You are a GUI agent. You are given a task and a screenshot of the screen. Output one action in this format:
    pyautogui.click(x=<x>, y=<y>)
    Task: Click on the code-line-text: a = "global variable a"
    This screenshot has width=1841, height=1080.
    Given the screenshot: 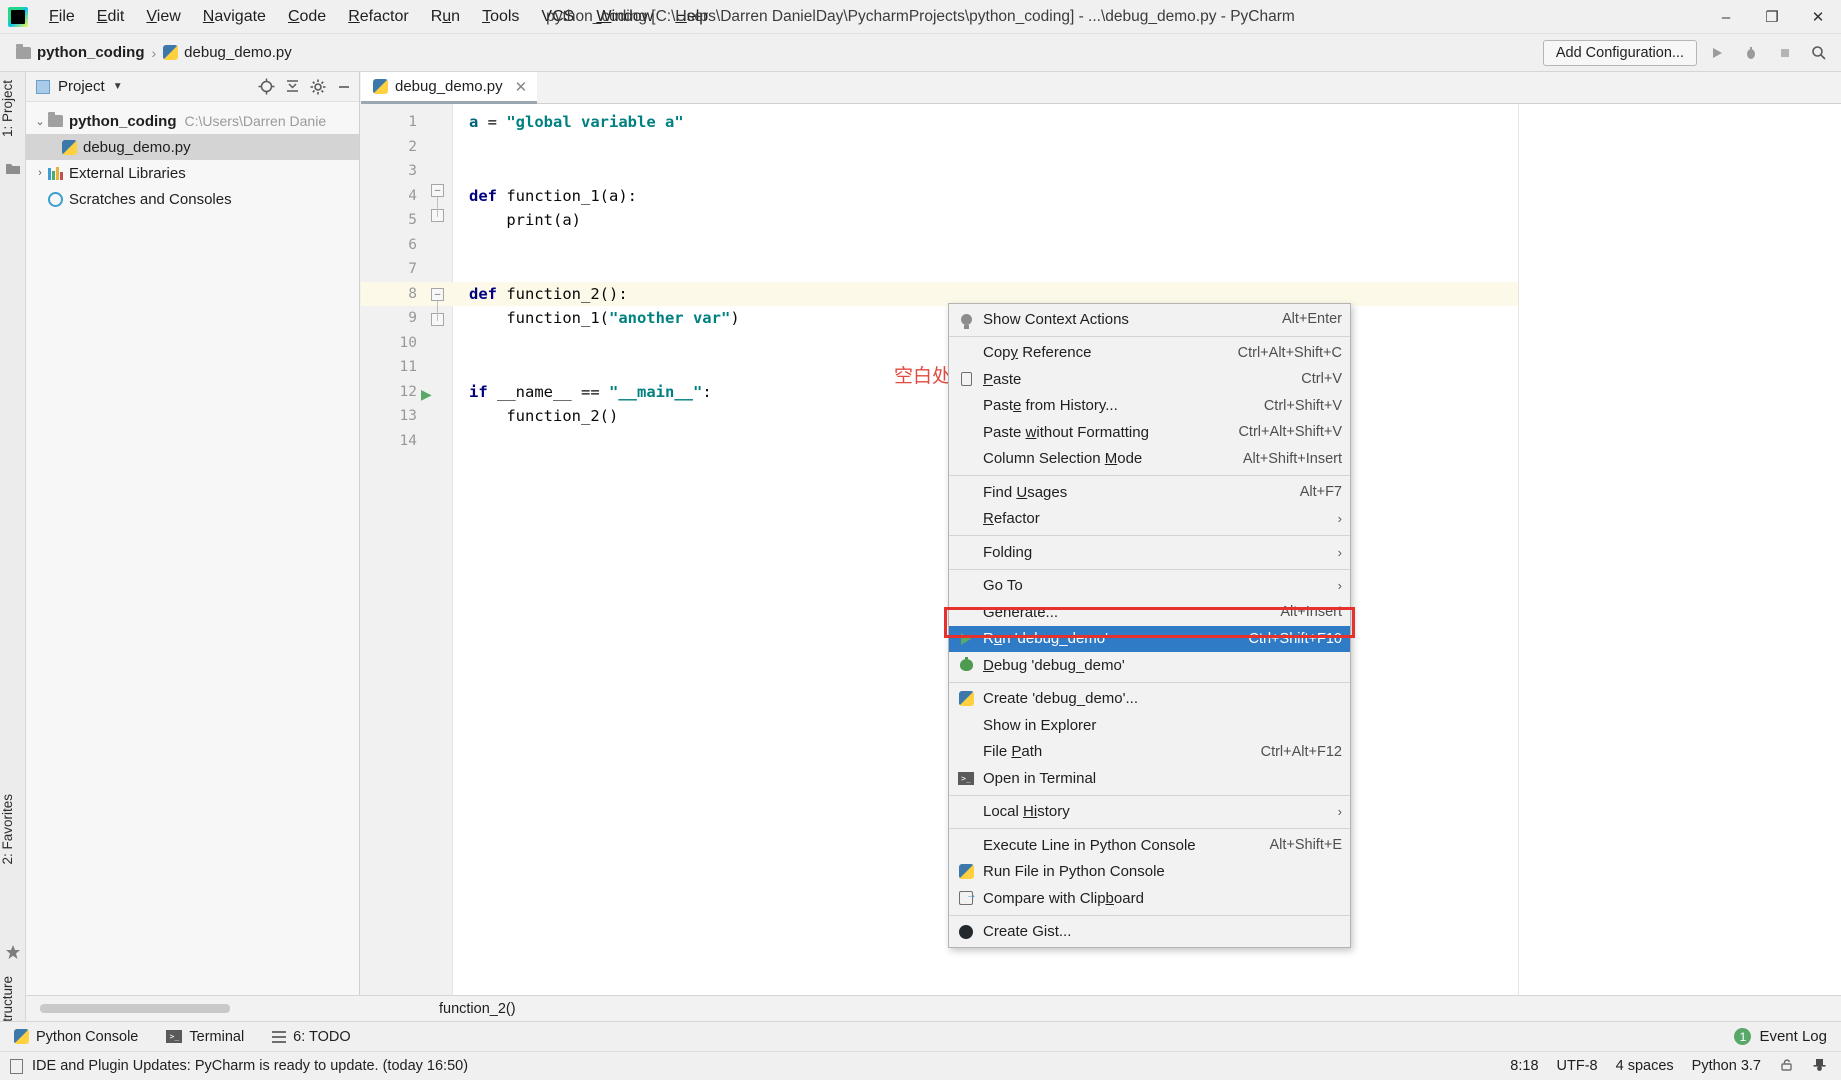 What is the action you would take?
    pyautogui.click(x=576, y=122)
    